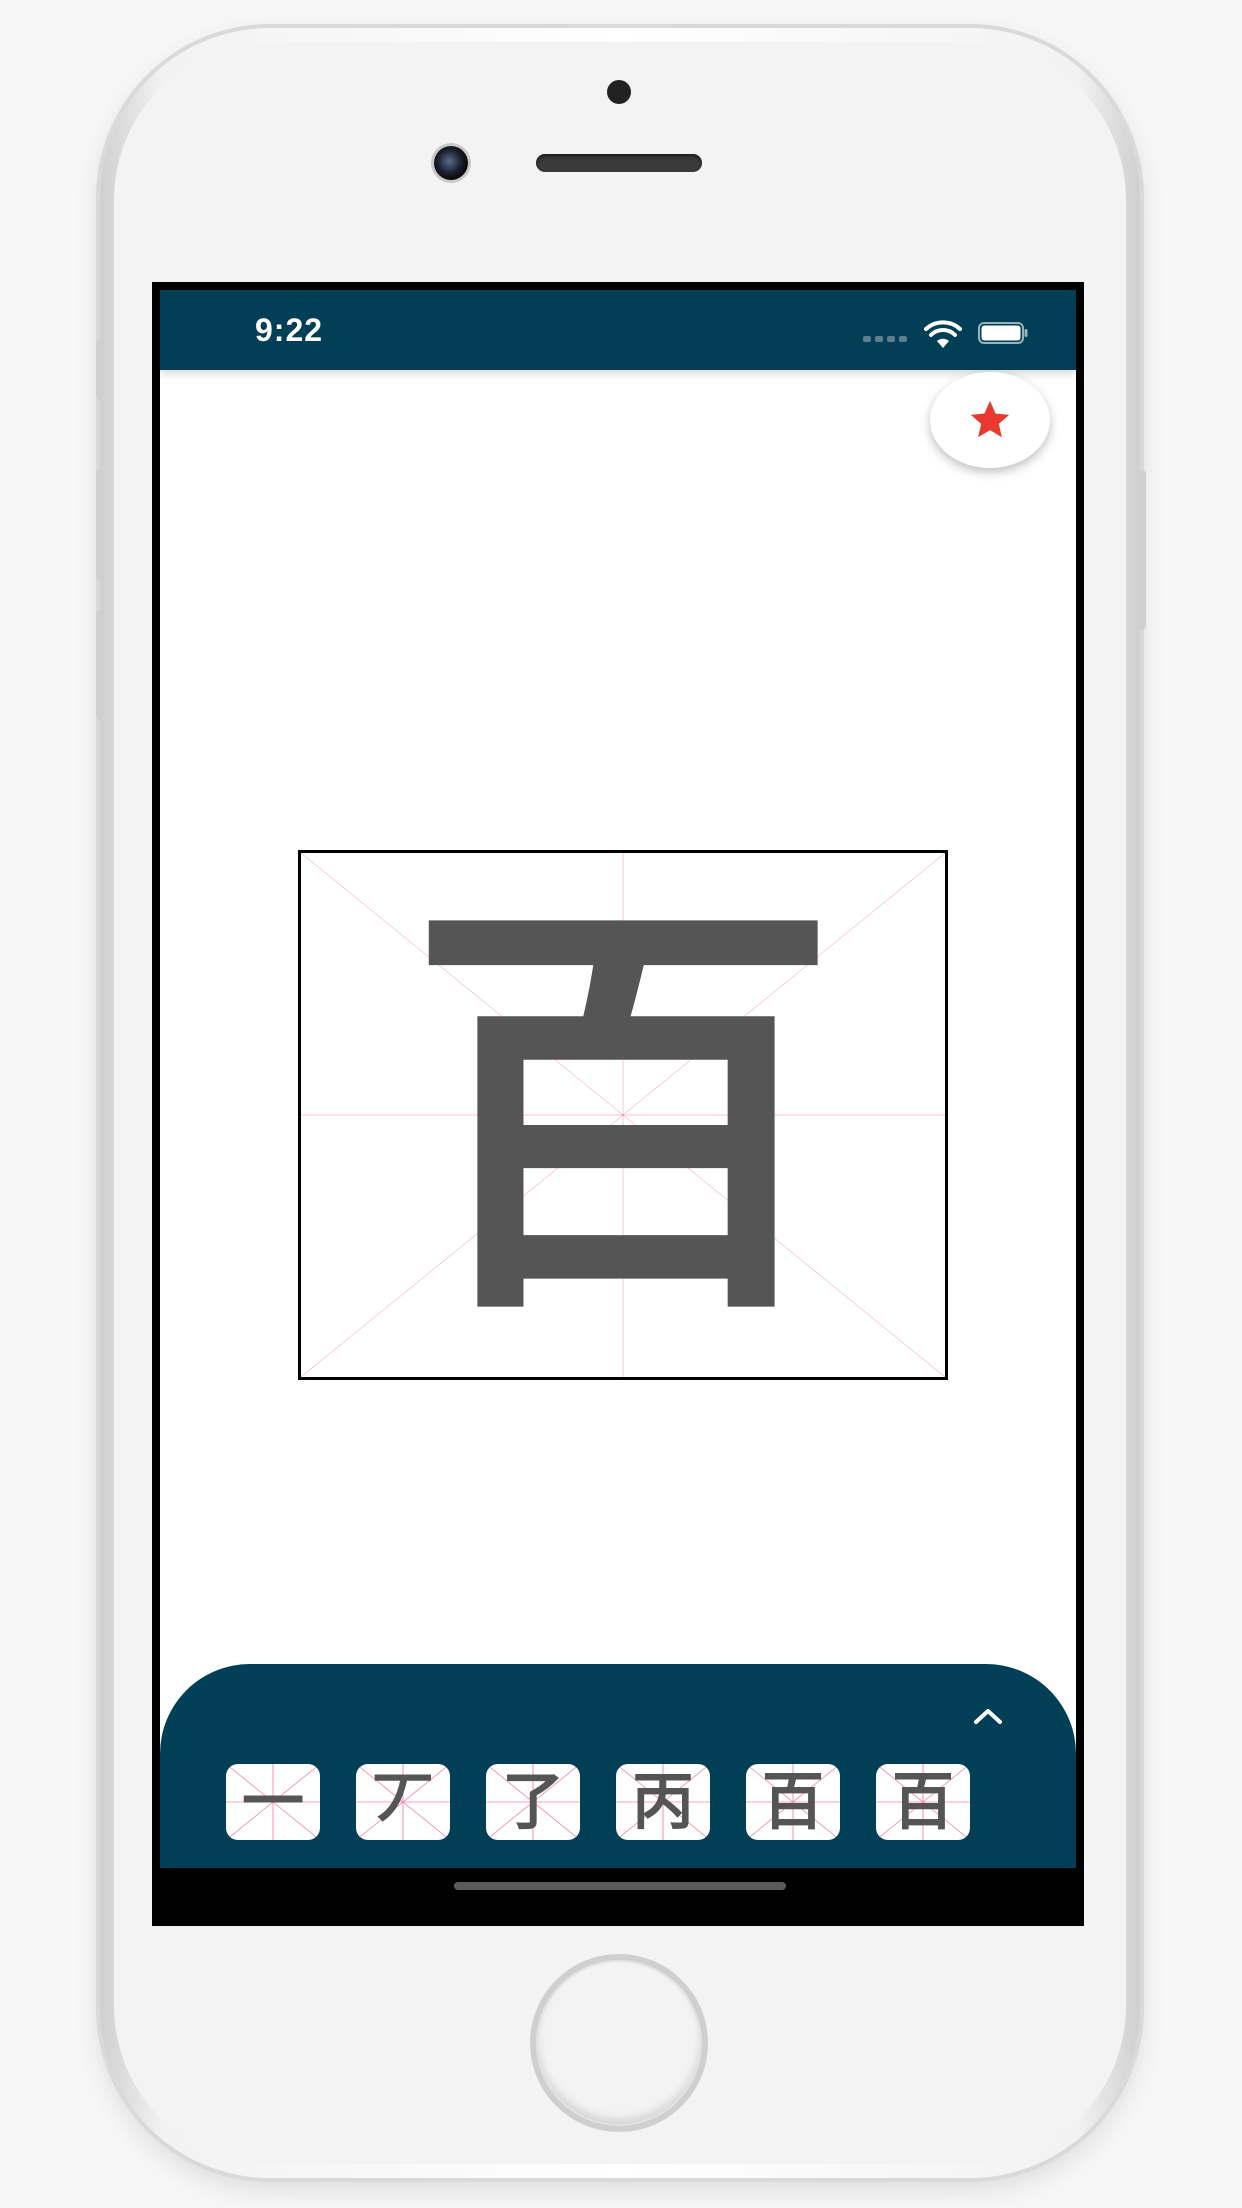  I want to click on stroke-step-1: 一, so click(273, 1802).